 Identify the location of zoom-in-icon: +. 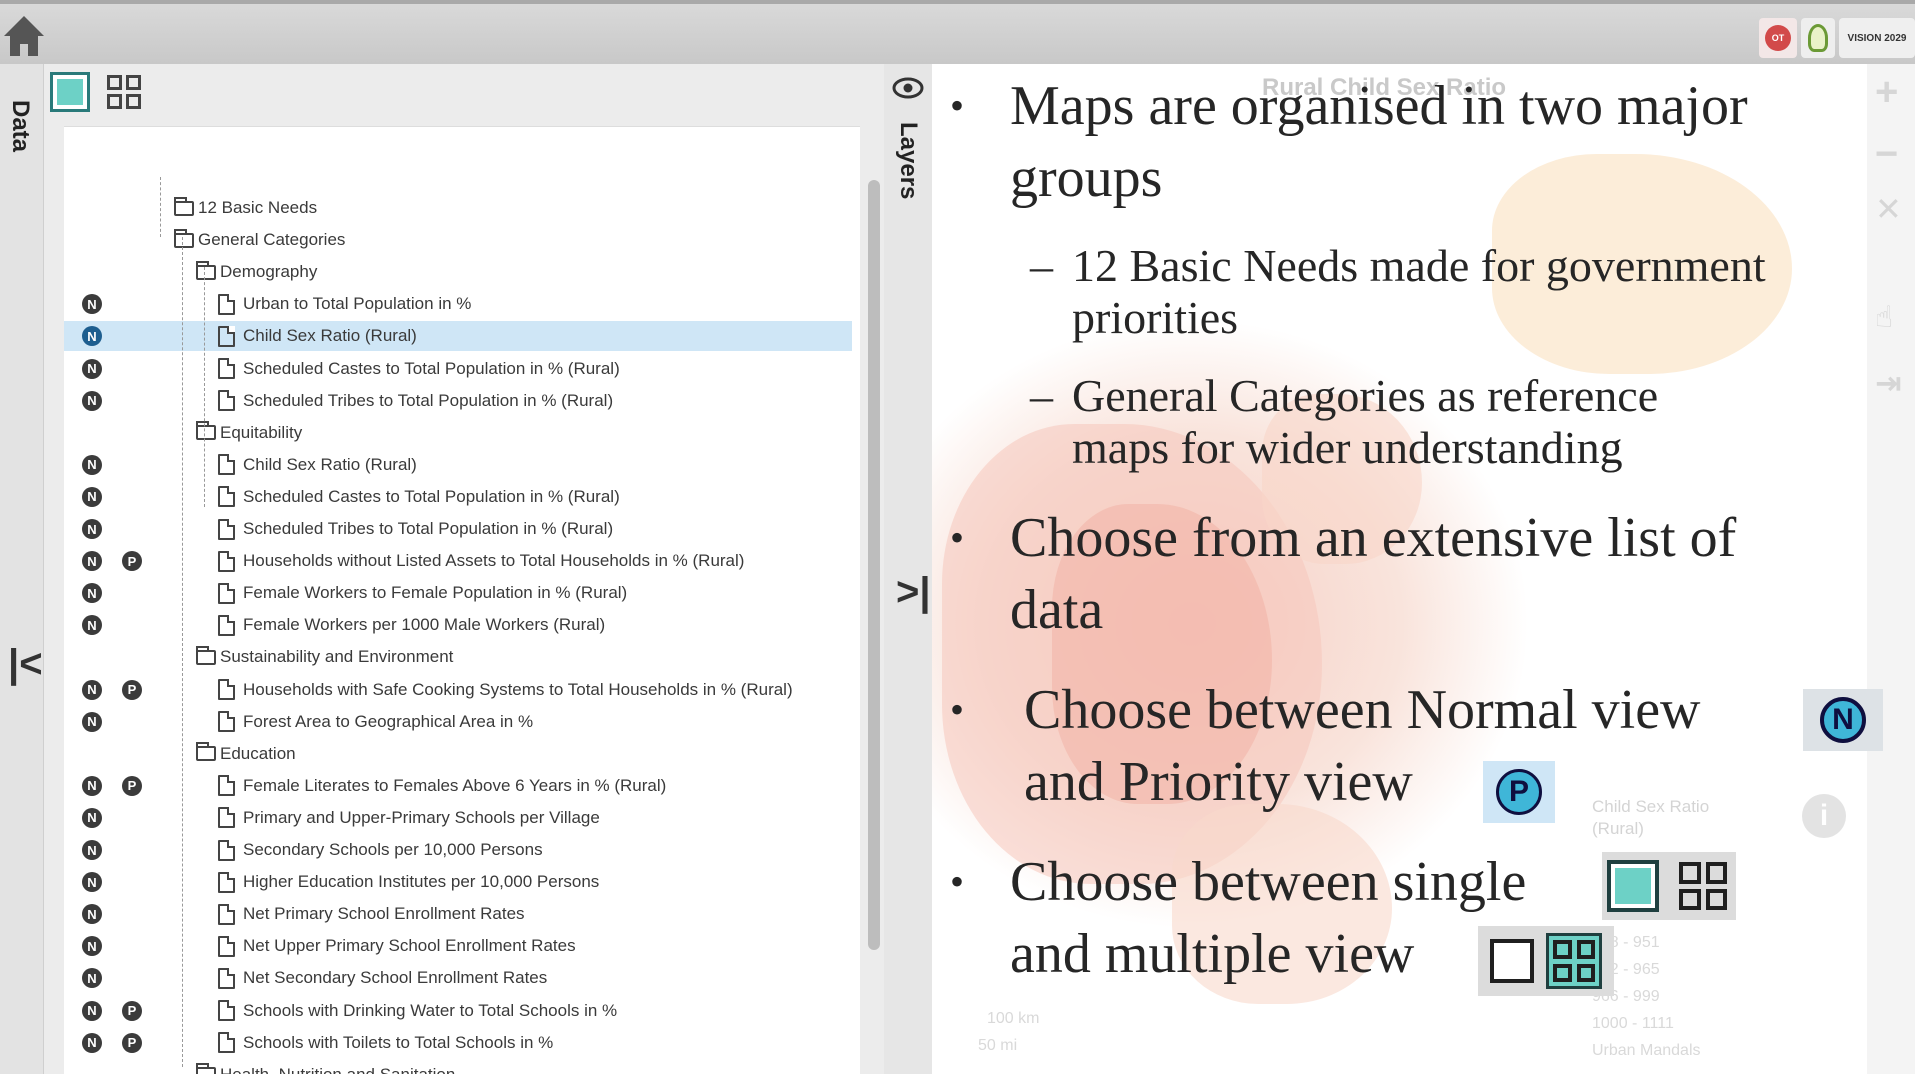
(1886, 92).